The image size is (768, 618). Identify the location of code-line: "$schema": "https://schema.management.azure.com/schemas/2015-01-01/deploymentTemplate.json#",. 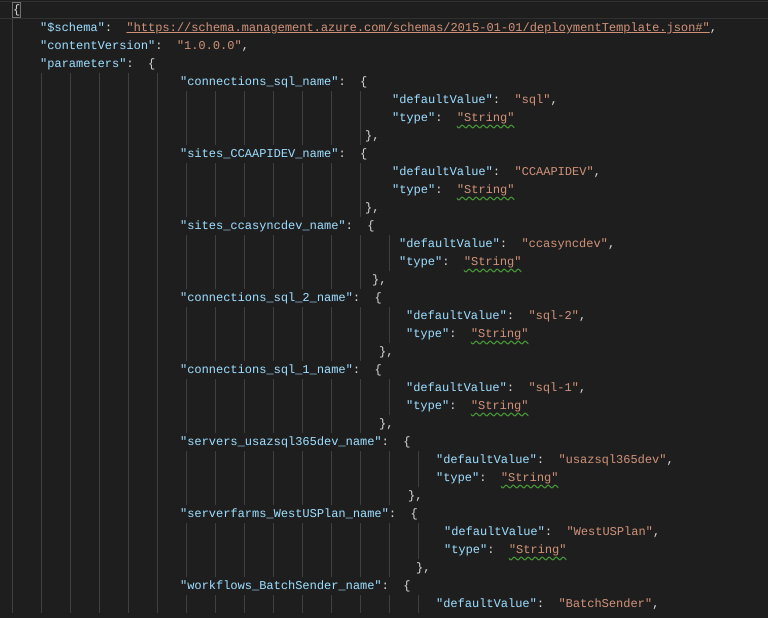
(378, 28).